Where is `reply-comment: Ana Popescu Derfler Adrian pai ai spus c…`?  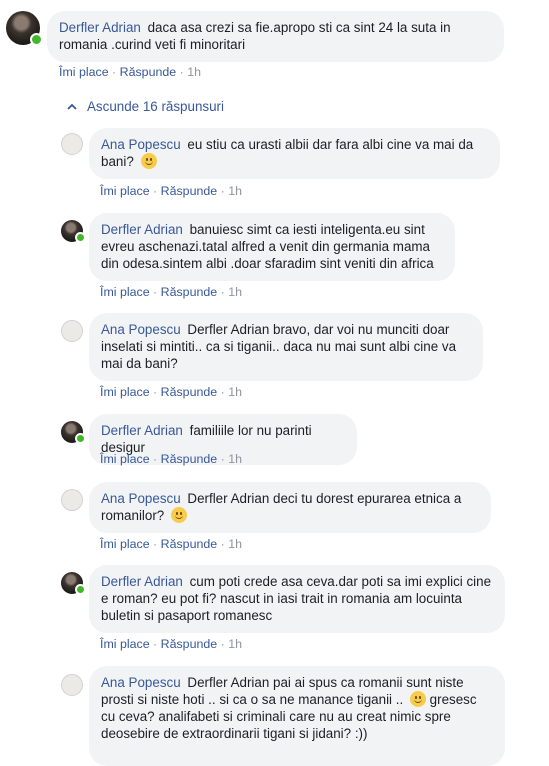
reply-comment: Ana Popescu Derfler Adrian pai ai spus c… is located at coordinates (283, 716).